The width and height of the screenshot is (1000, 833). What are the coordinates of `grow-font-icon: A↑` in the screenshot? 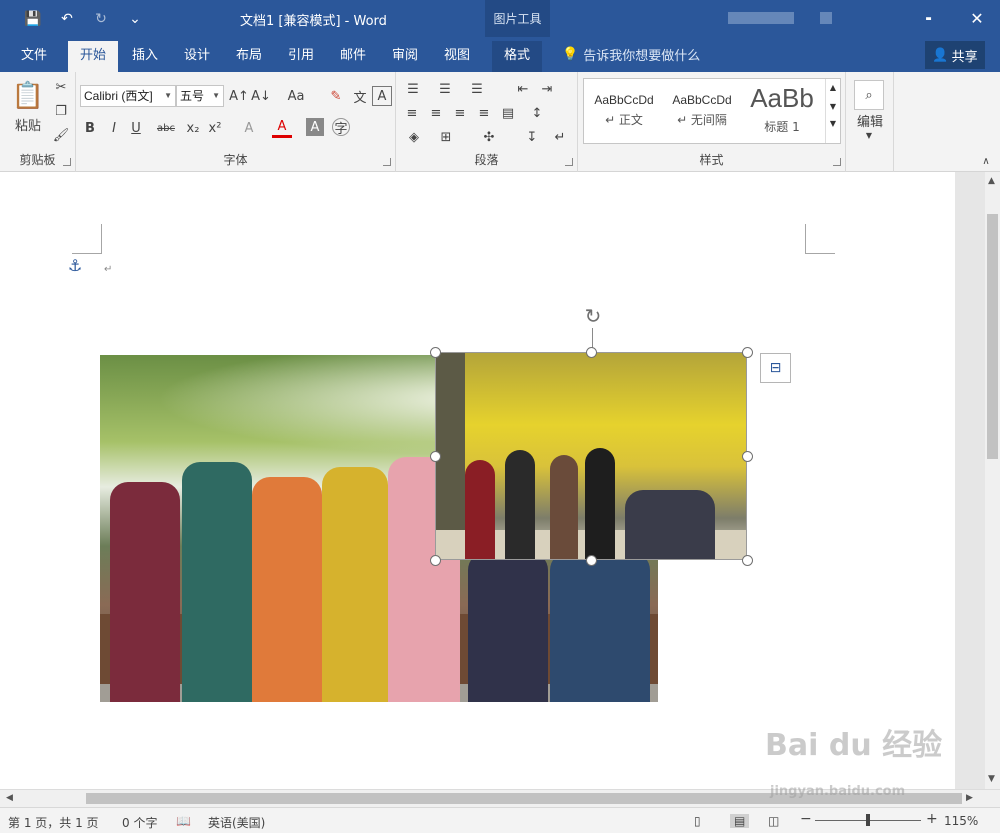 It's located at (239, 96).